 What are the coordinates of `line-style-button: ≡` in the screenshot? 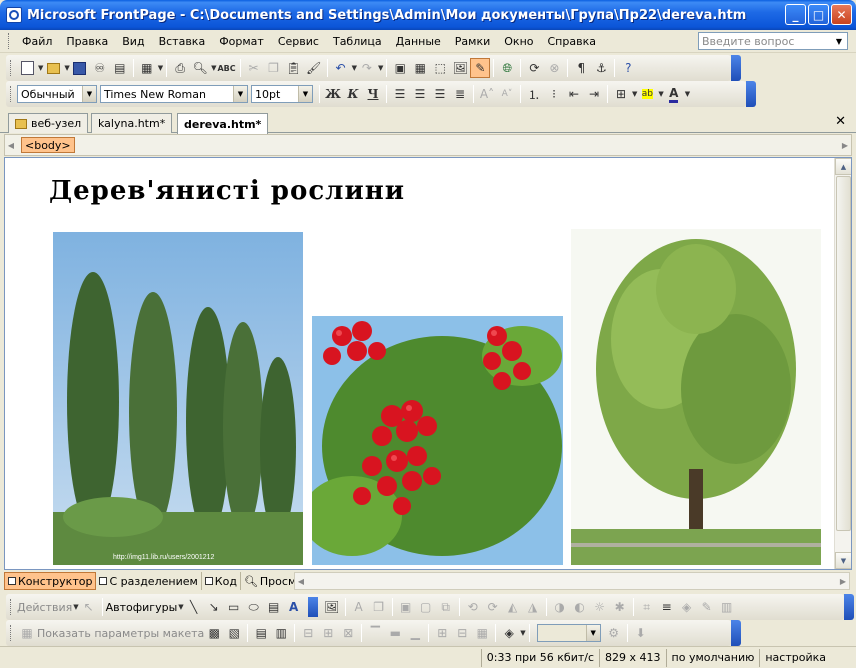 It's located at (667, 607).